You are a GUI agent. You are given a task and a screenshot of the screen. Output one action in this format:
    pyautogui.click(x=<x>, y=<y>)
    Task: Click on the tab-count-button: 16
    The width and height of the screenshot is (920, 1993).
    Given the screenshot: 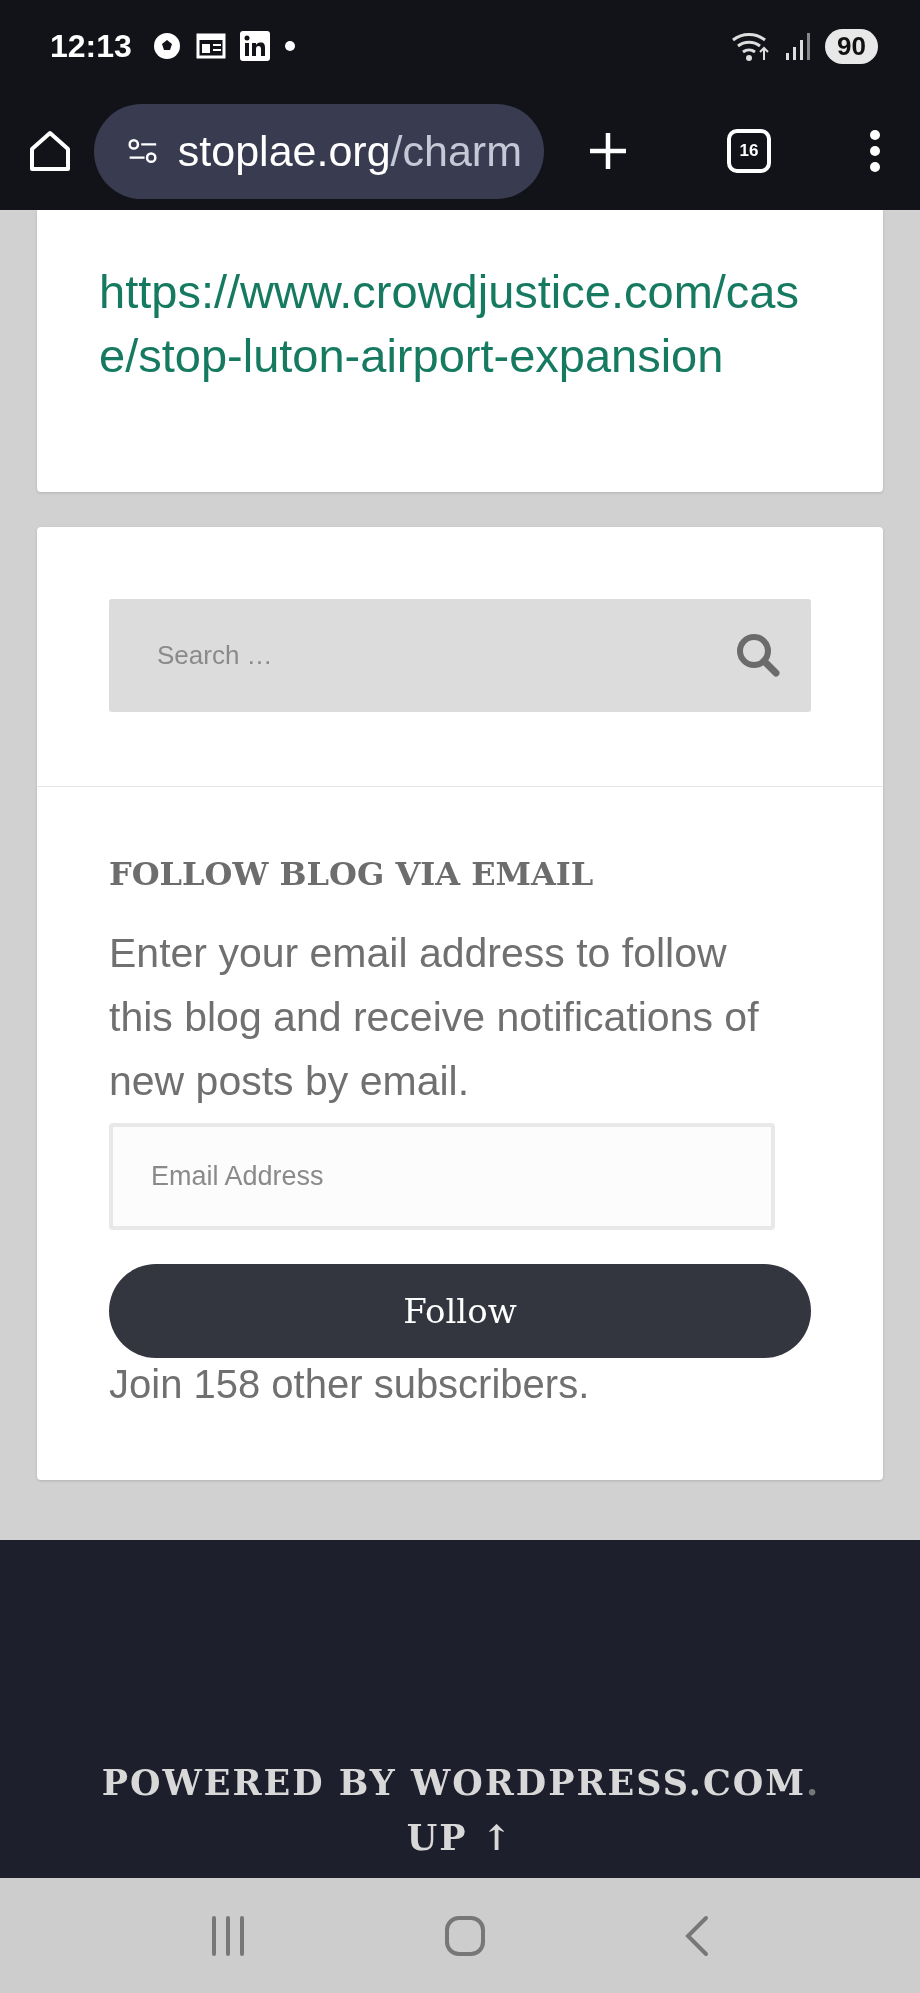 What is the action you would take?
    pyautogui.click(x=749, y=151)
    